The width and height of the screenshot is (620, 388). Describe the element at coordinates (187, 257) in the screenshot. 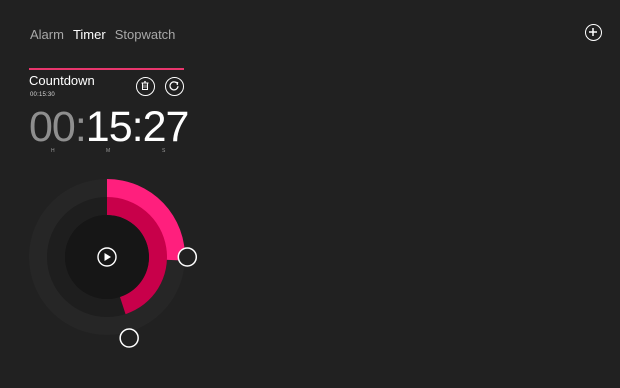

I see `seconds-drag-handle` at that location.